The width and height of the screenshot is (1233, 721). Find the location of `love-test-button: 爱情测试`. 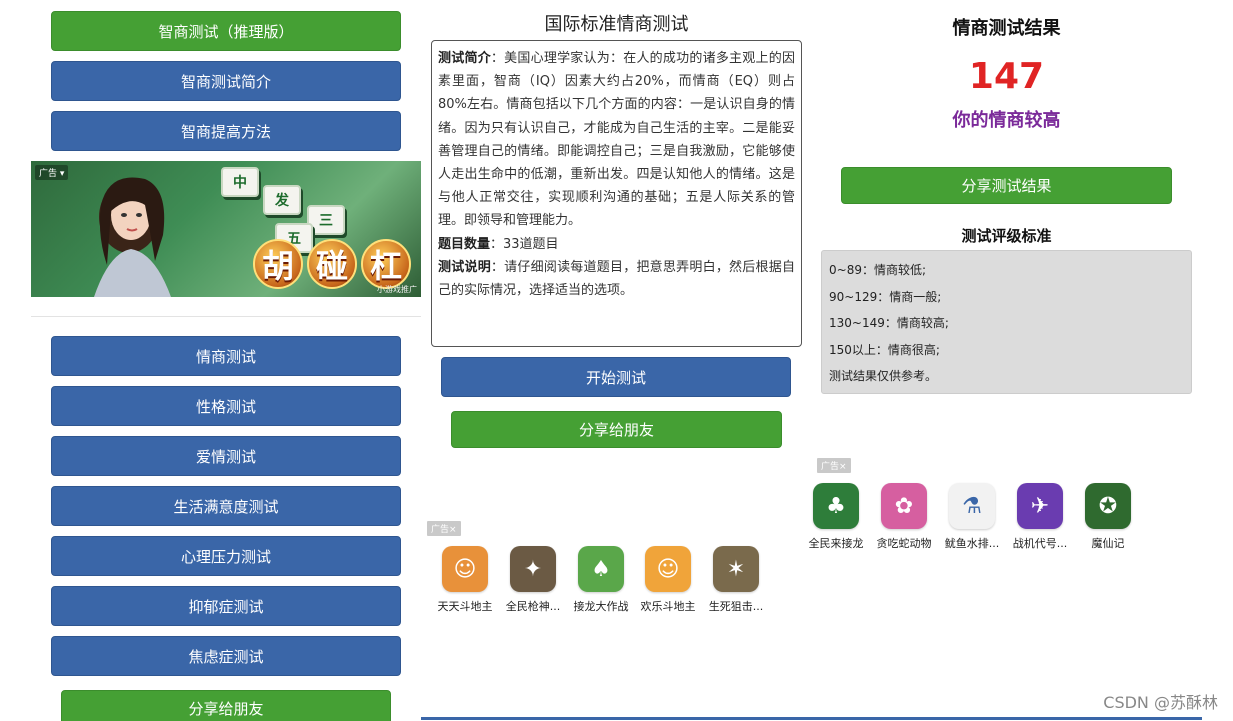

love-test-button: 爱情测试 is located at coordinates (226, 456).